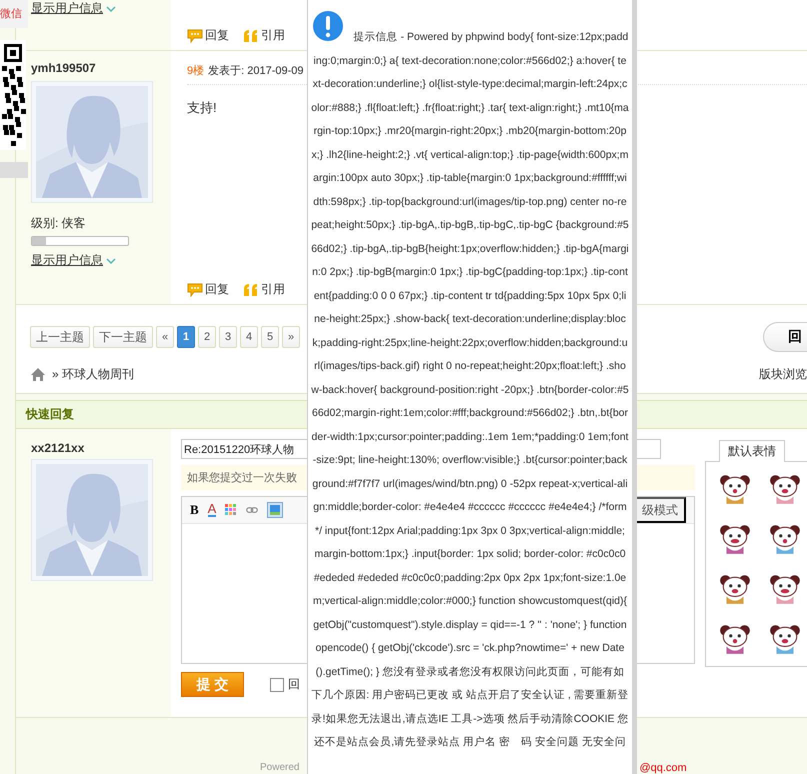 This screenshot has width=807, height=774. Describe the element at coordinates (202, 108) in the screenshot. I see `post-body: 支持!` at that location.